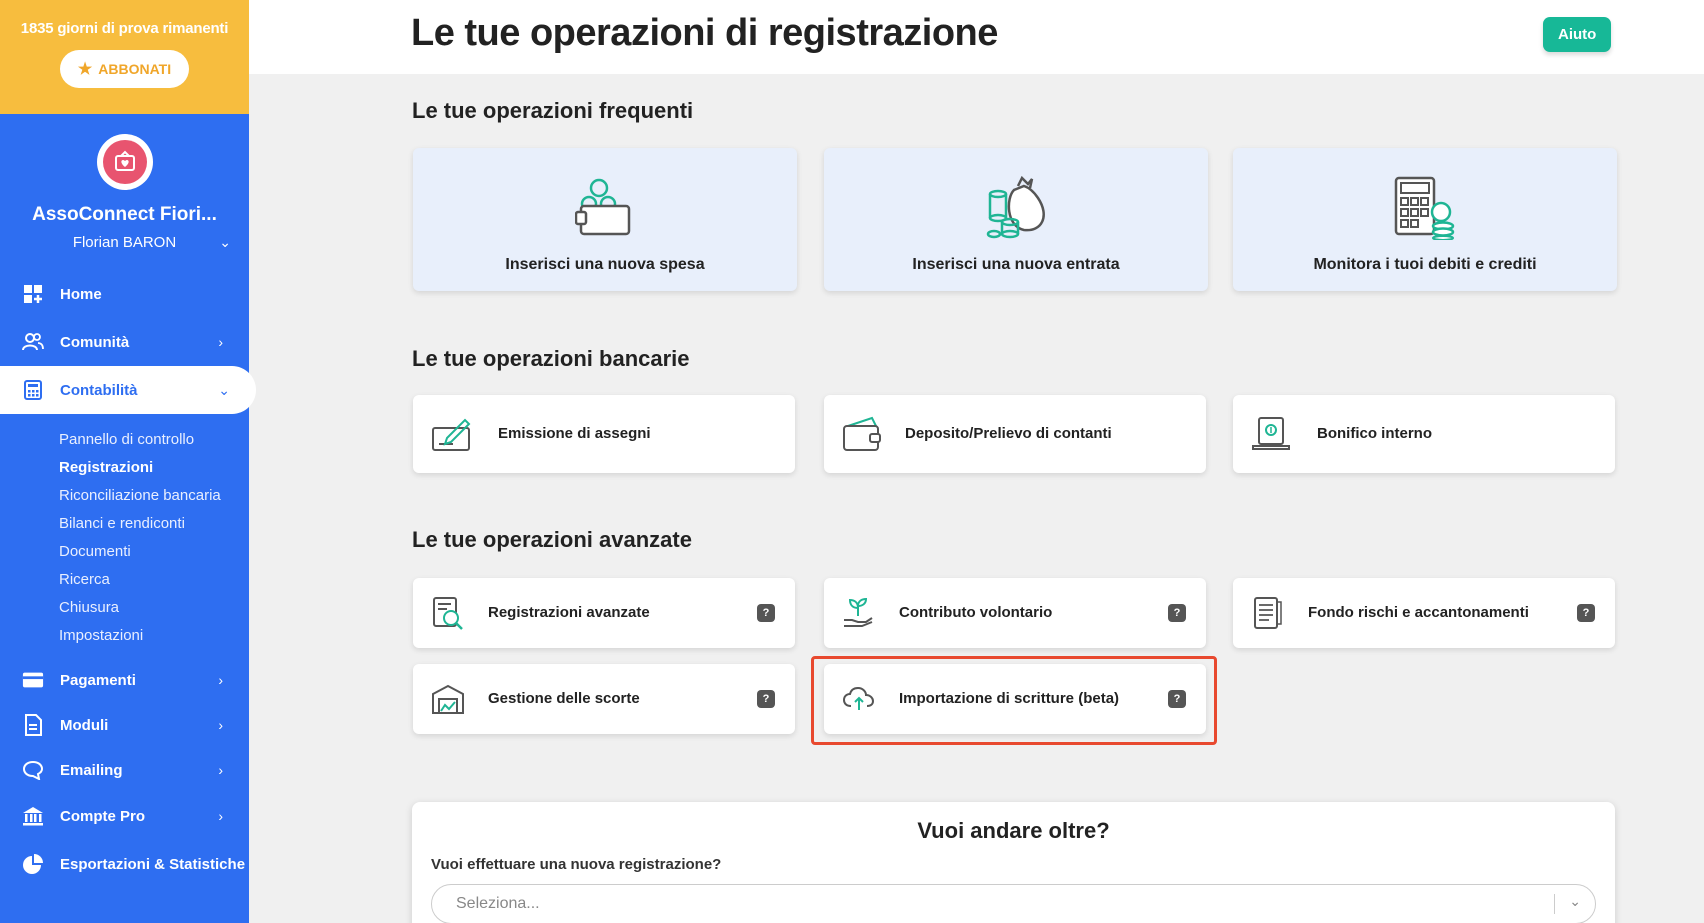  Describe the element at coordinates (863, 436) in the screenshot. I see `wallet-cash-icon` at that location.